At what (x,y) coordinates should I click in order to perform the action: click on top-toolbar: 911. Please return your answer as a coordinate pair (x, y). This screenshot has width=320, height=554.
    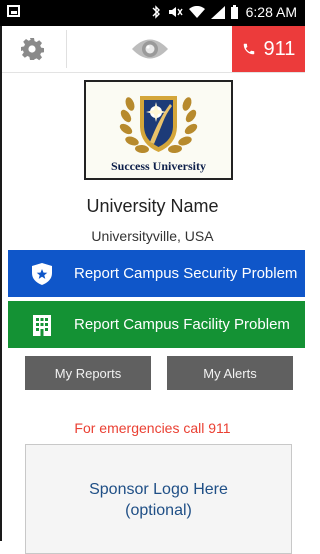
    Looking at the image, I should click on (153, 49).